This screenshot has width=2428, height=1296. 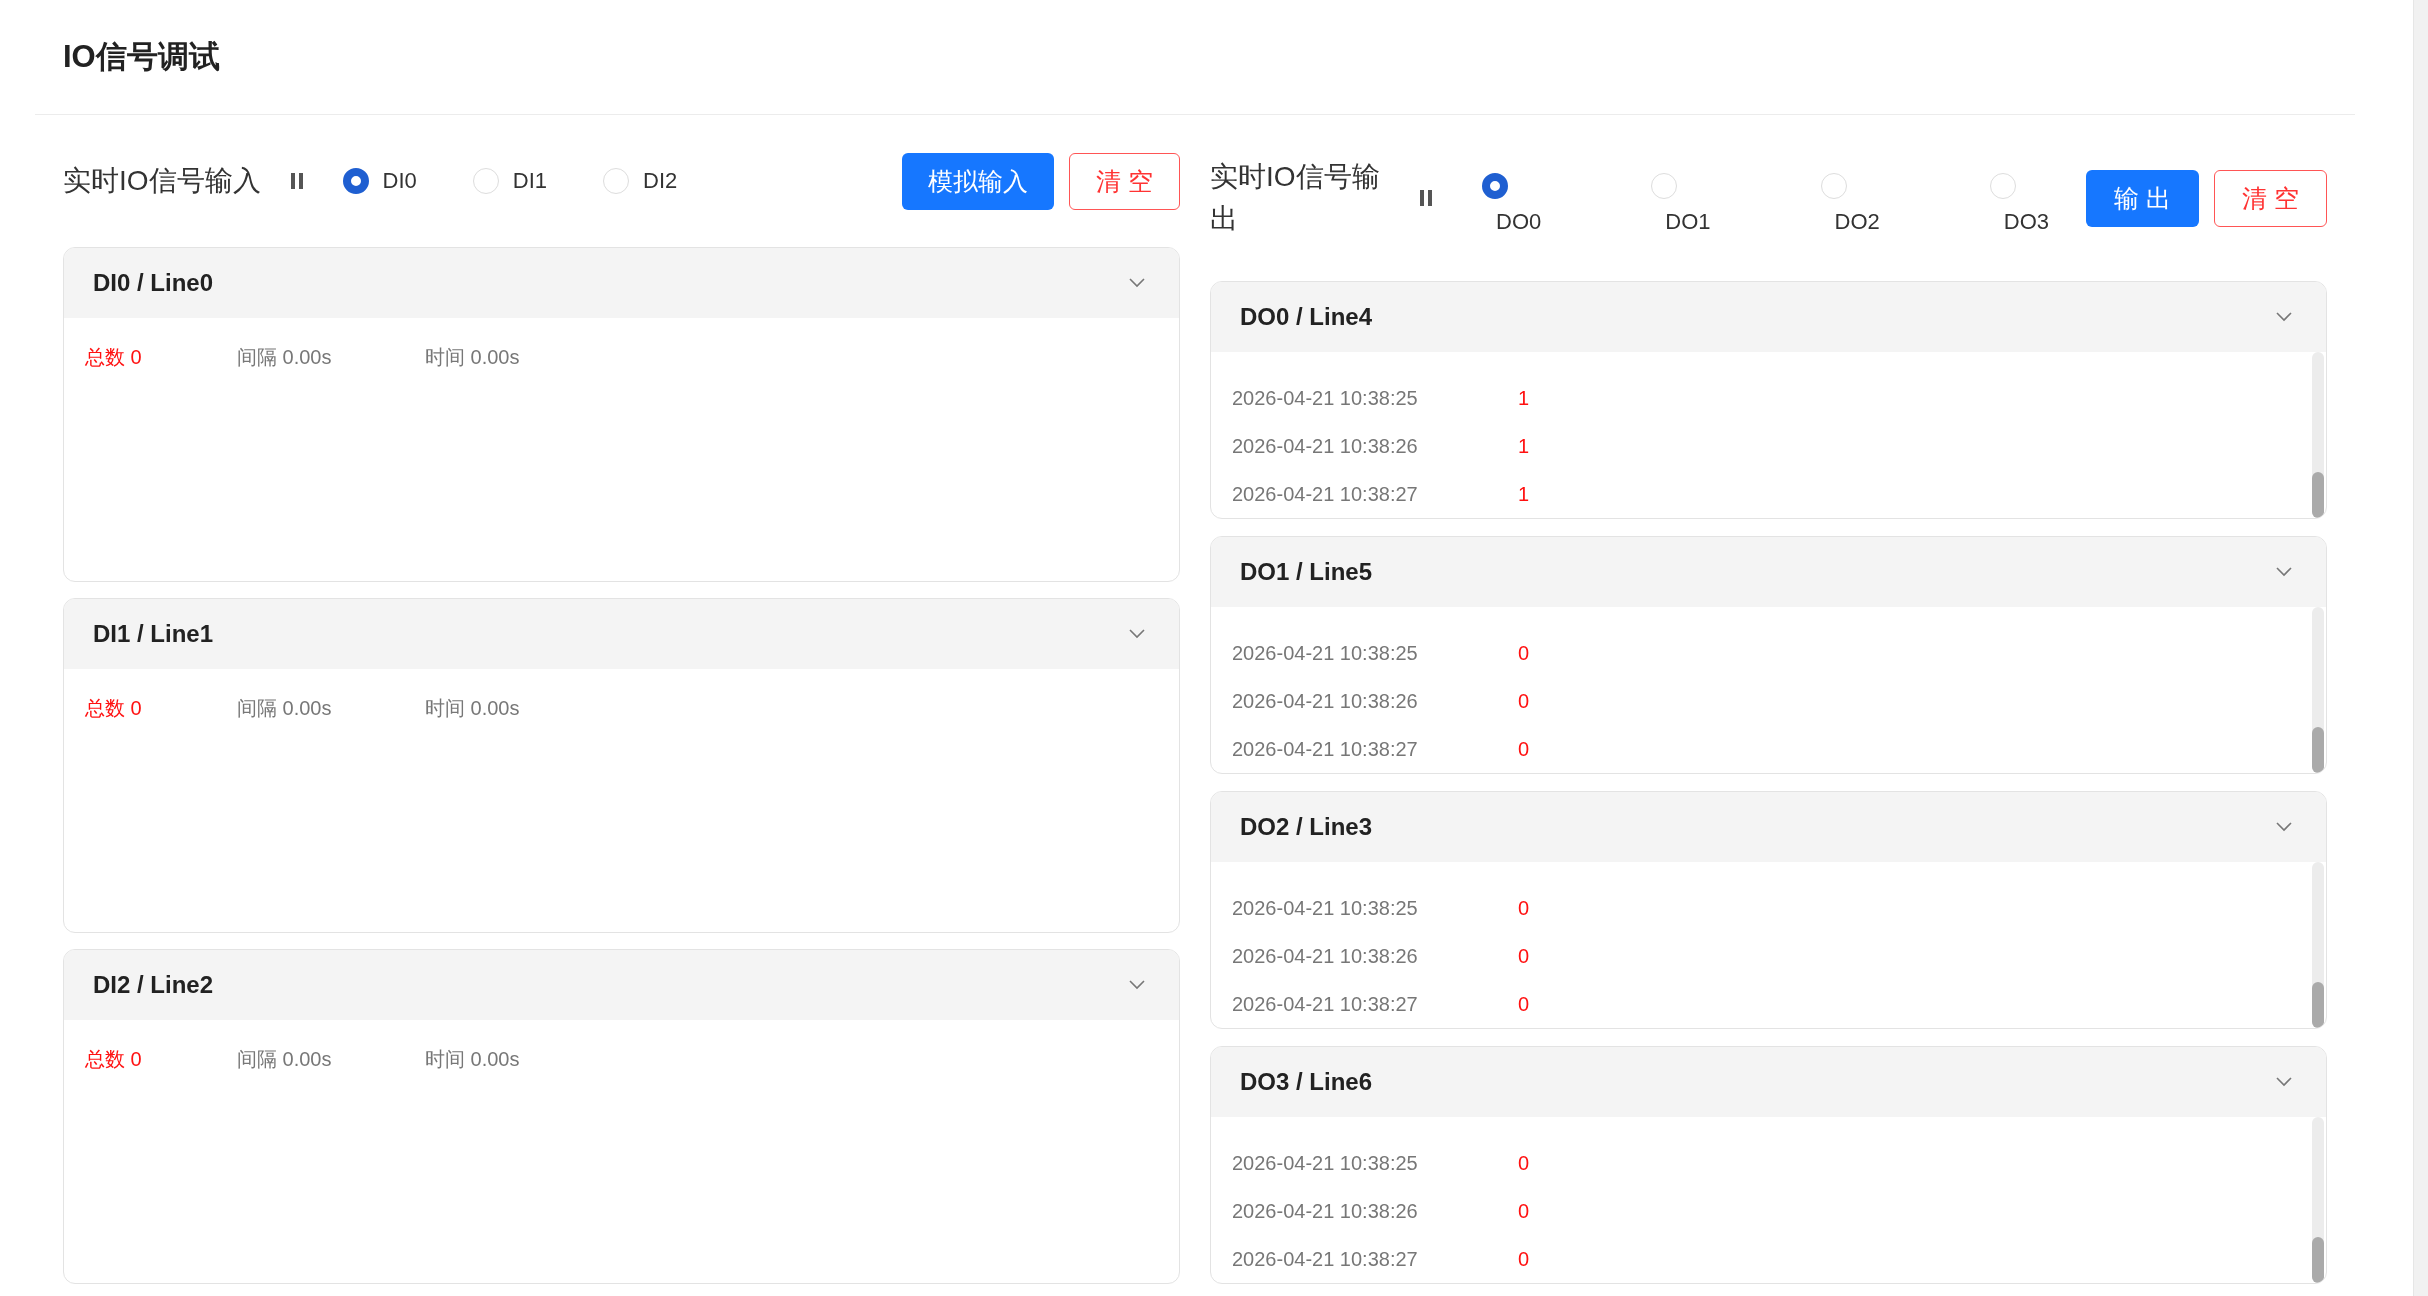 I want to click on panel-header: DO0 / Line4, so click(x=1768, y=317).